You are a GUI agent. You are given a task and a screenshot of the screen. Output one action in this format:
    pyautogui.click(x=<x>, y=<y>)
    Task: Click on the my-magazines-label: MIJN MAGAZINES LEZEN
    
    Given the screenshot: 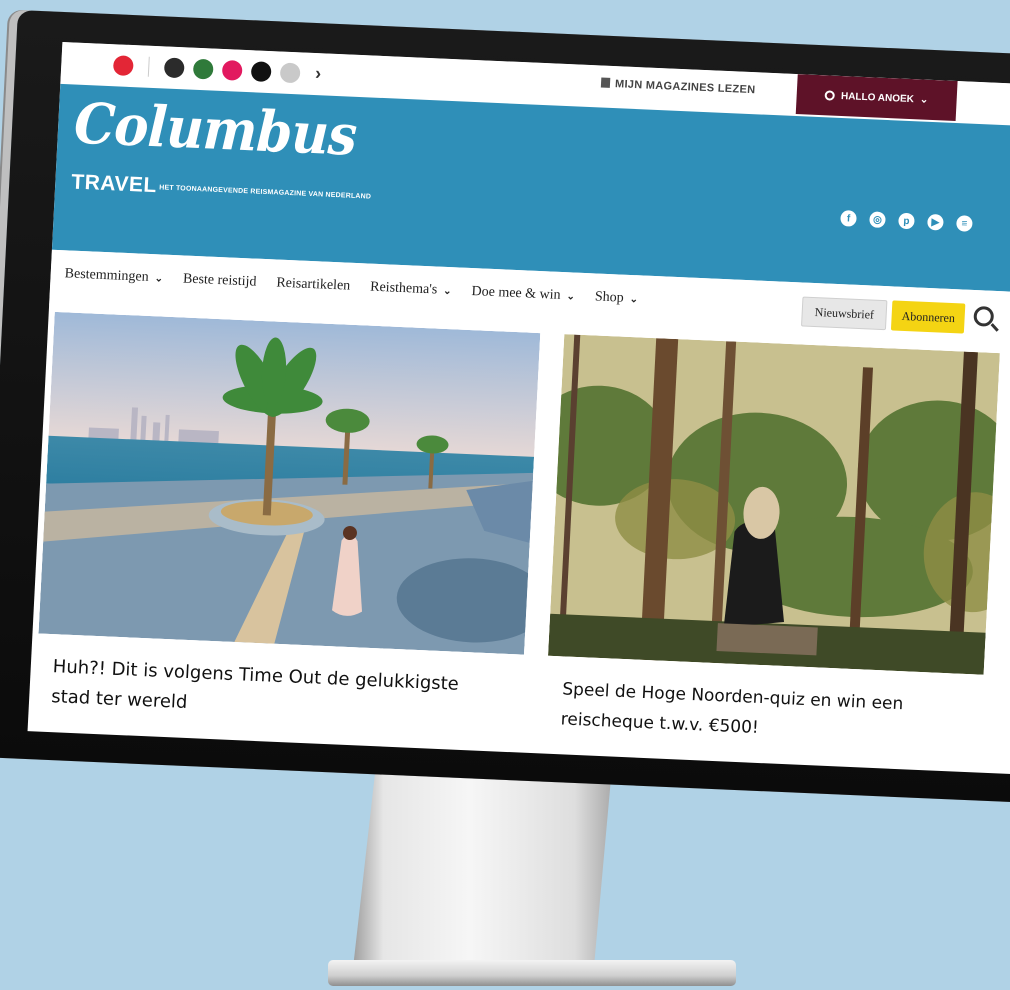 What is the action you would take?
    pyautogui.click(x=685, y=87)
    